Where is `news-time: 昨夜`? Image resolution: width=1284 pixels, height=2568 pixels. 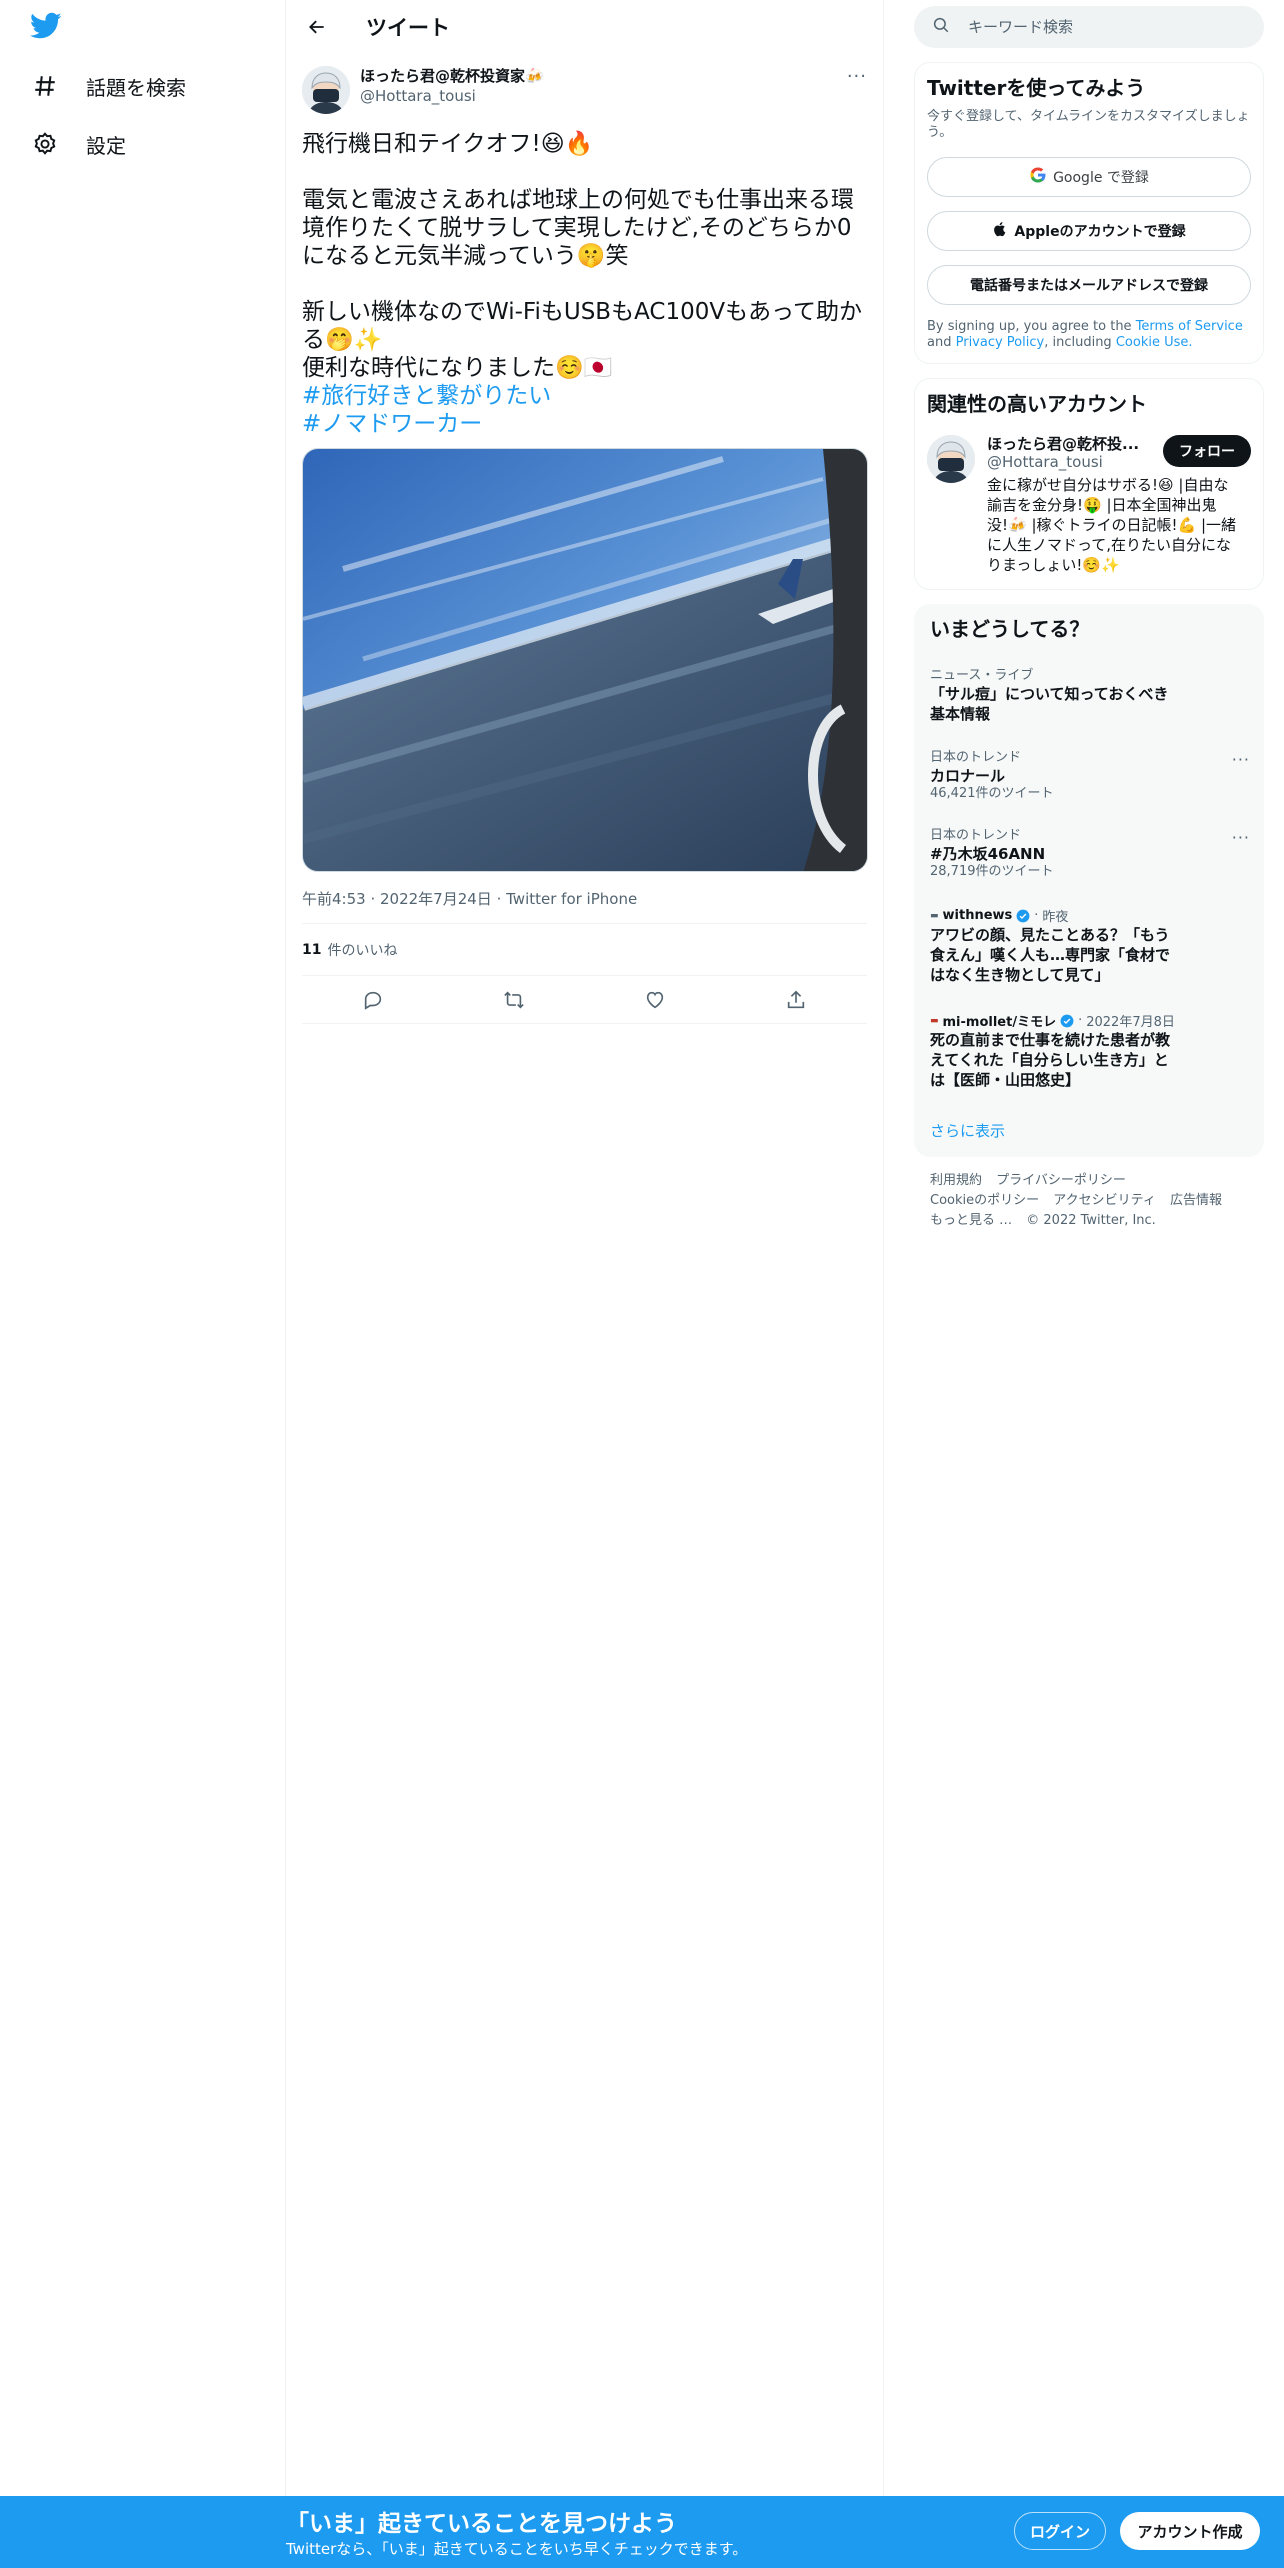 news-time: 昨夜 is located at coordinates (1055, 917).